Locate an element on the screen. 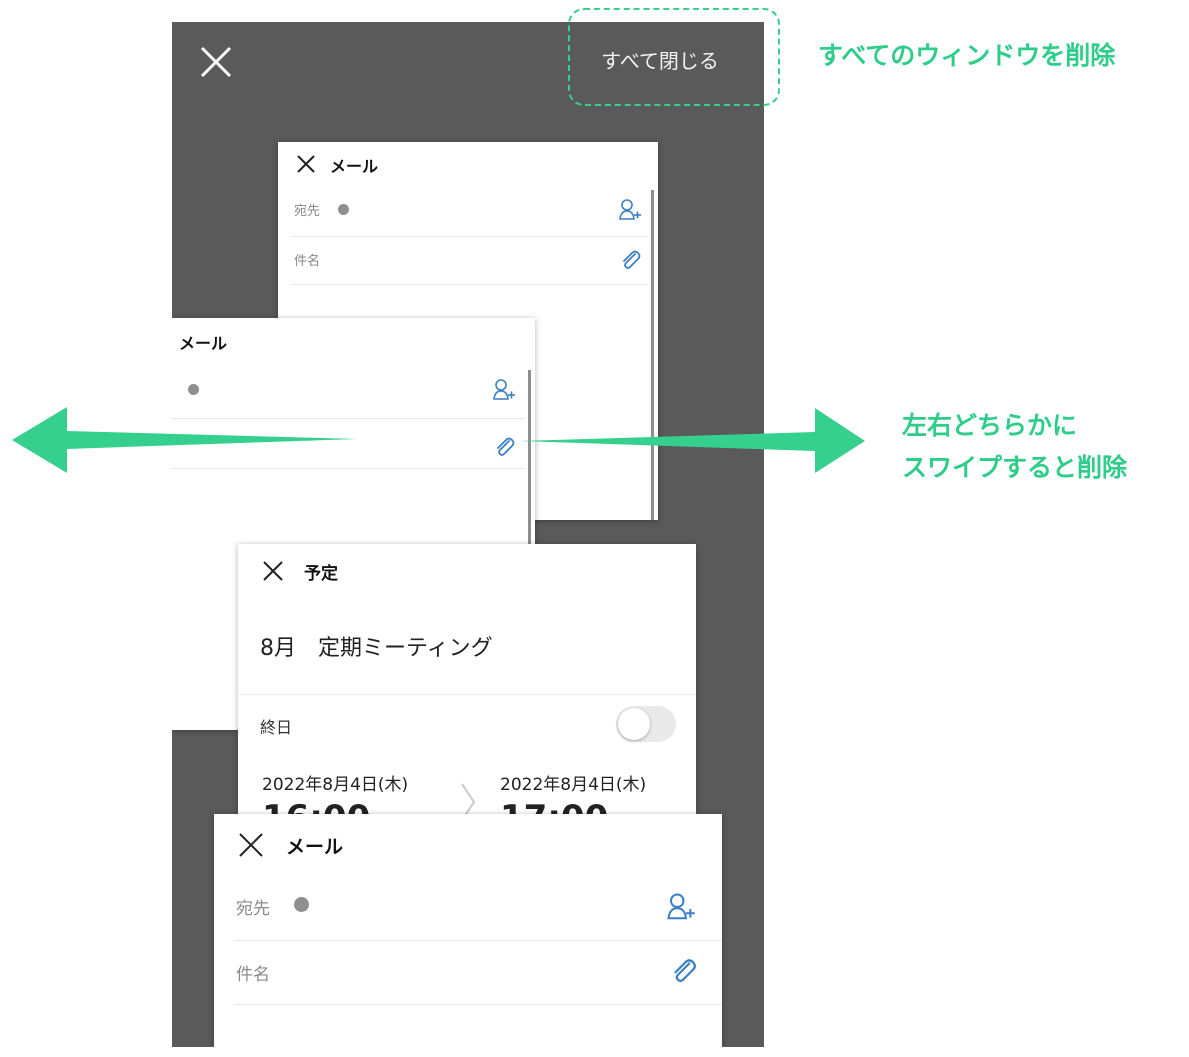 The width and height of the screenshot is (1189, 1057). allday-toggle is located at coordinates (646, 724).